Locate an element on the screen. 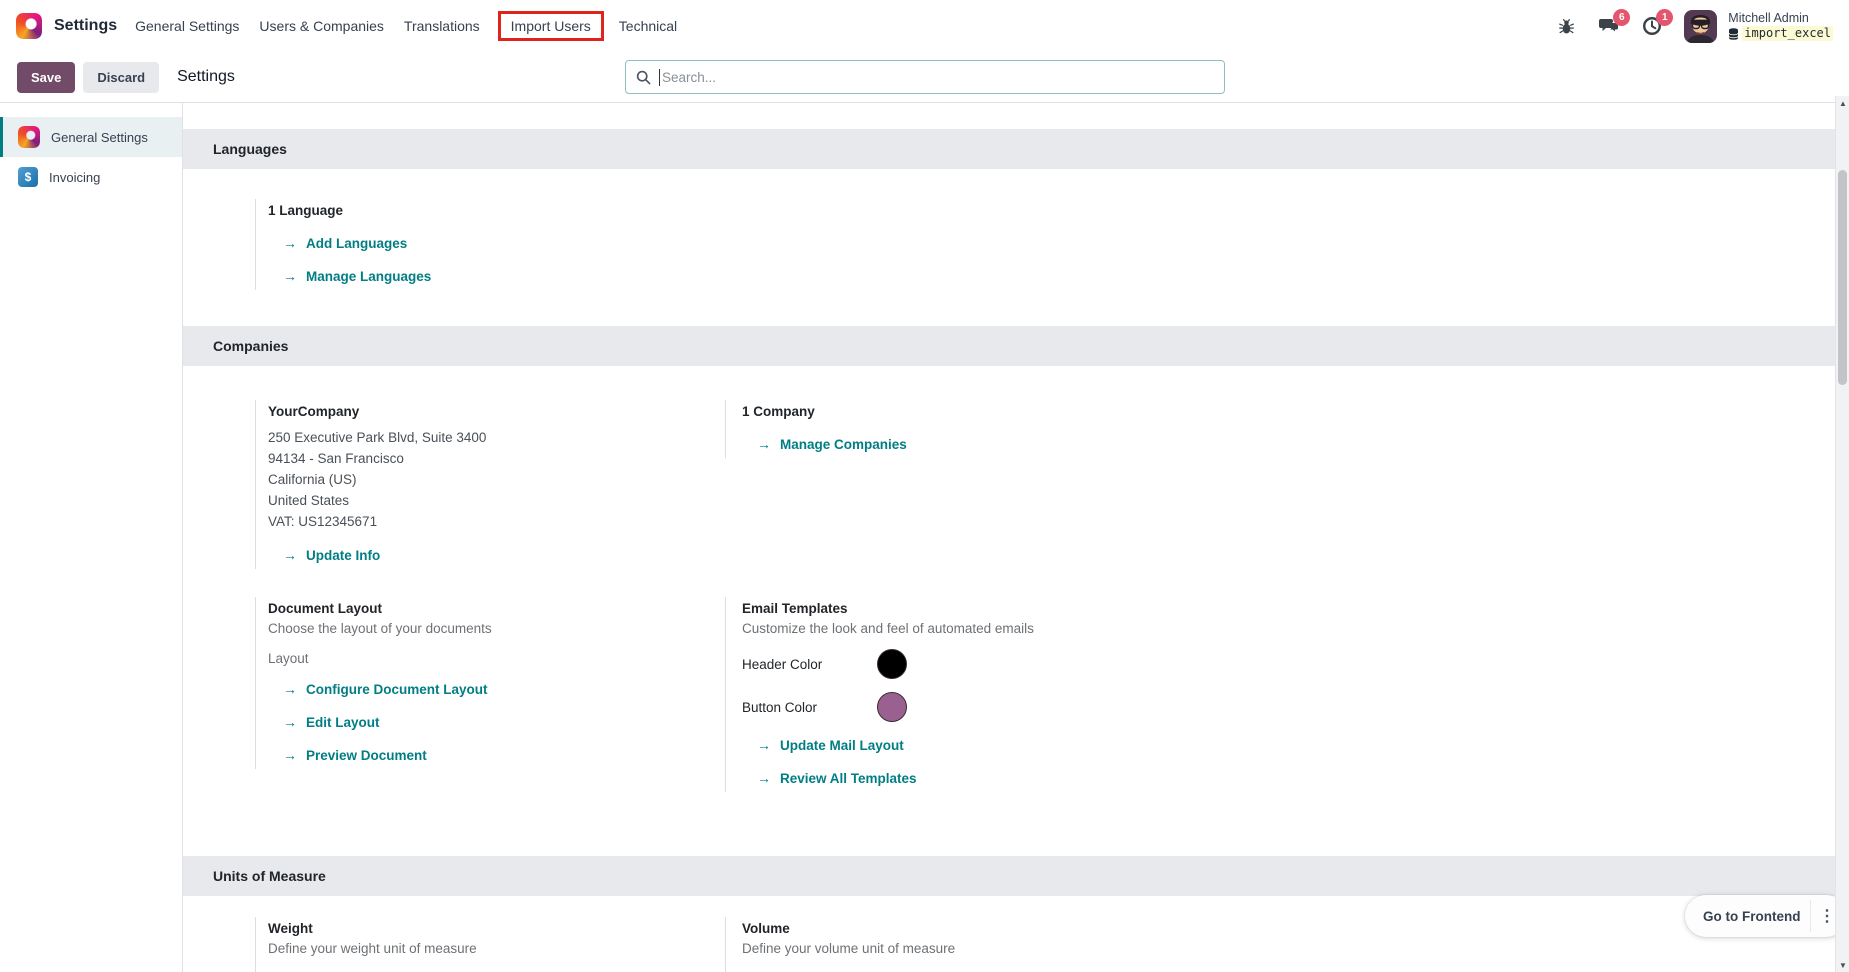 Image resolution: width=1849 pixels, height=972 pixels. sidebar-item-label: General Settings is located at coordinates (99, 137).